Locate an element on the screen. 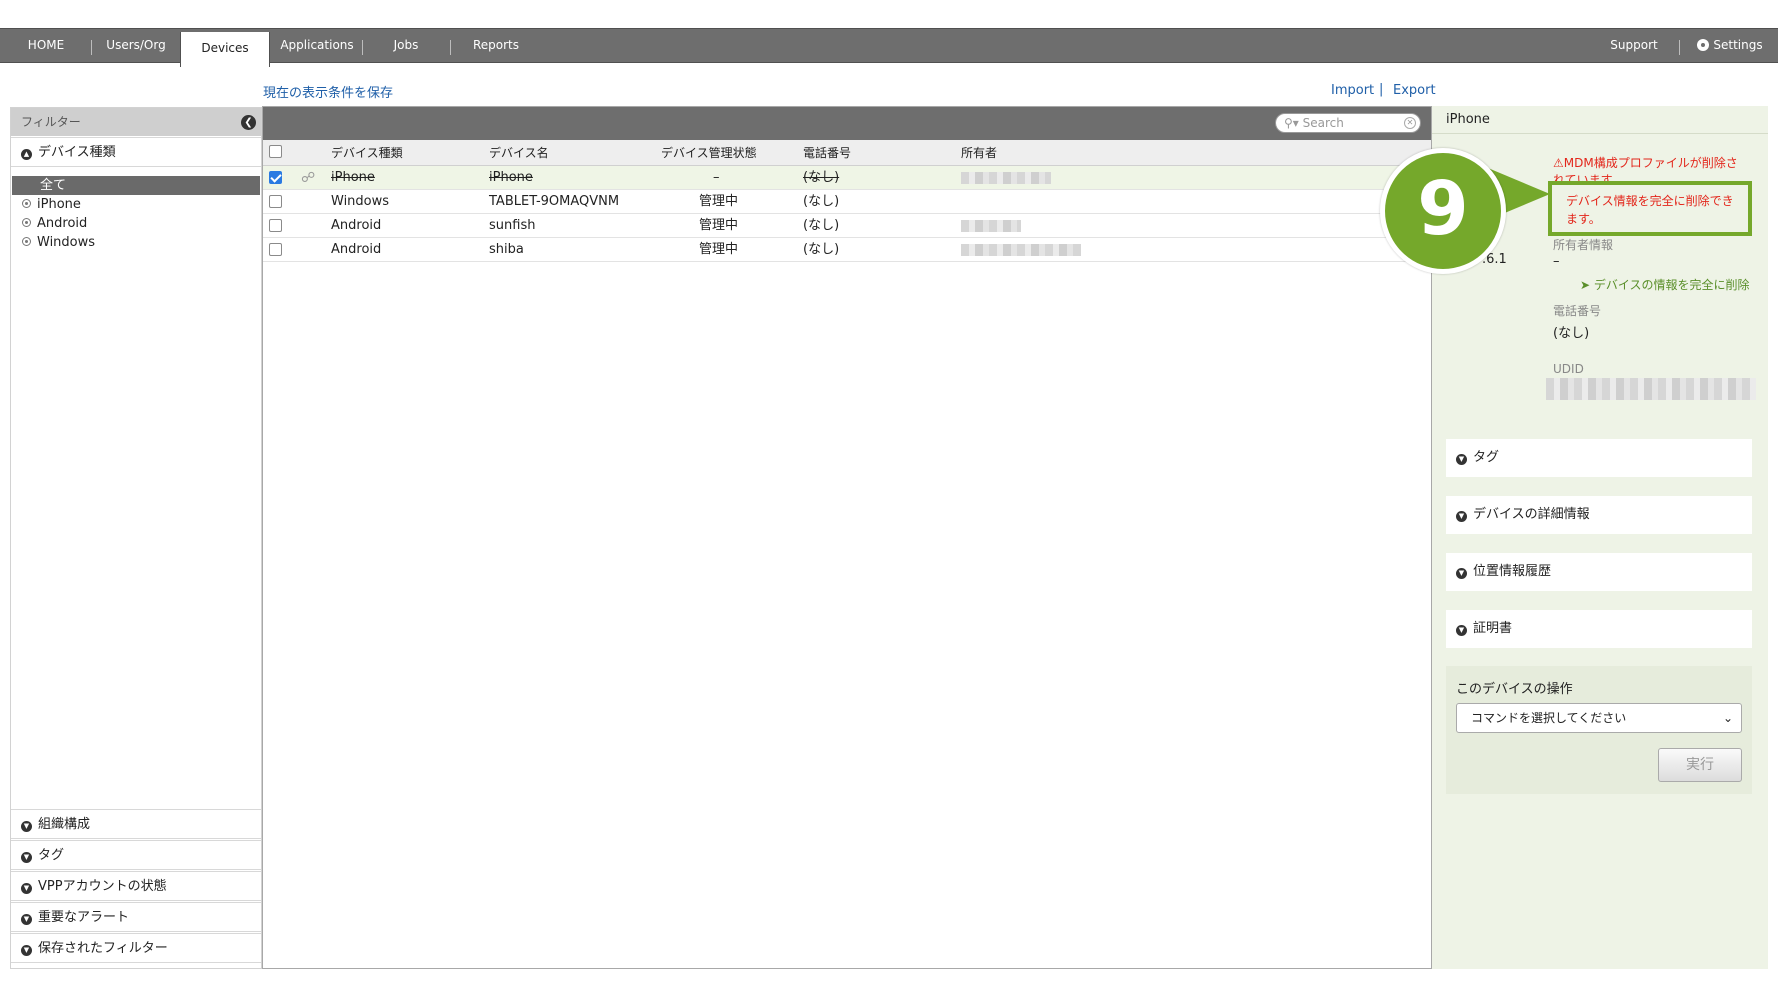  nav-applications: Applications is located at coordinates (317, 45).